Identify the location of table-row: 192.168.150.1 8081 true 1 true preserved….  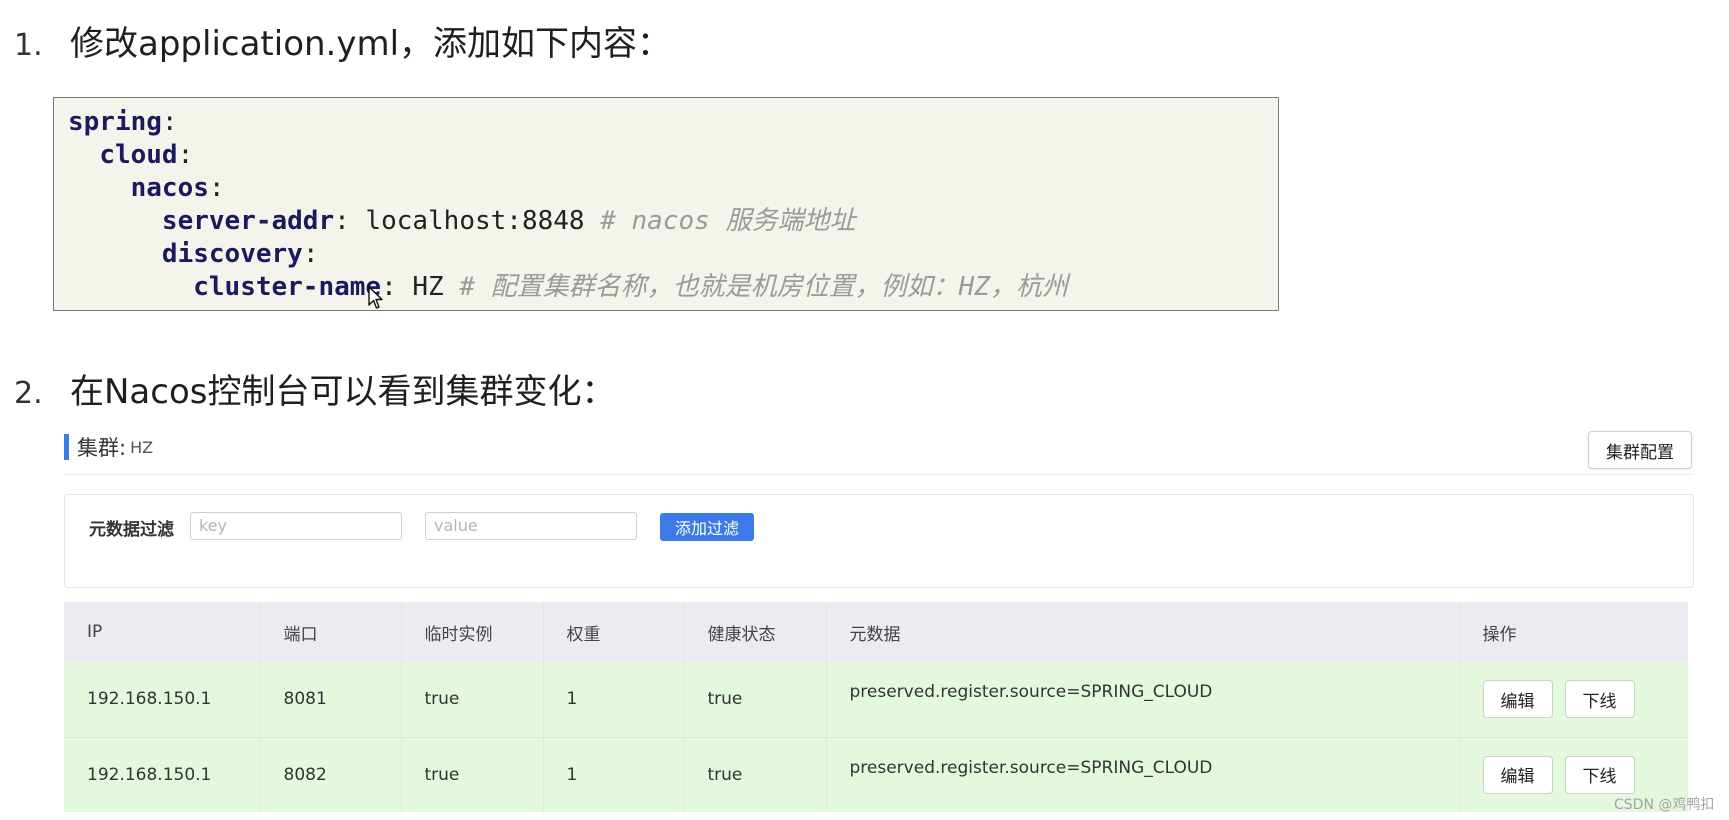
(876, 699).